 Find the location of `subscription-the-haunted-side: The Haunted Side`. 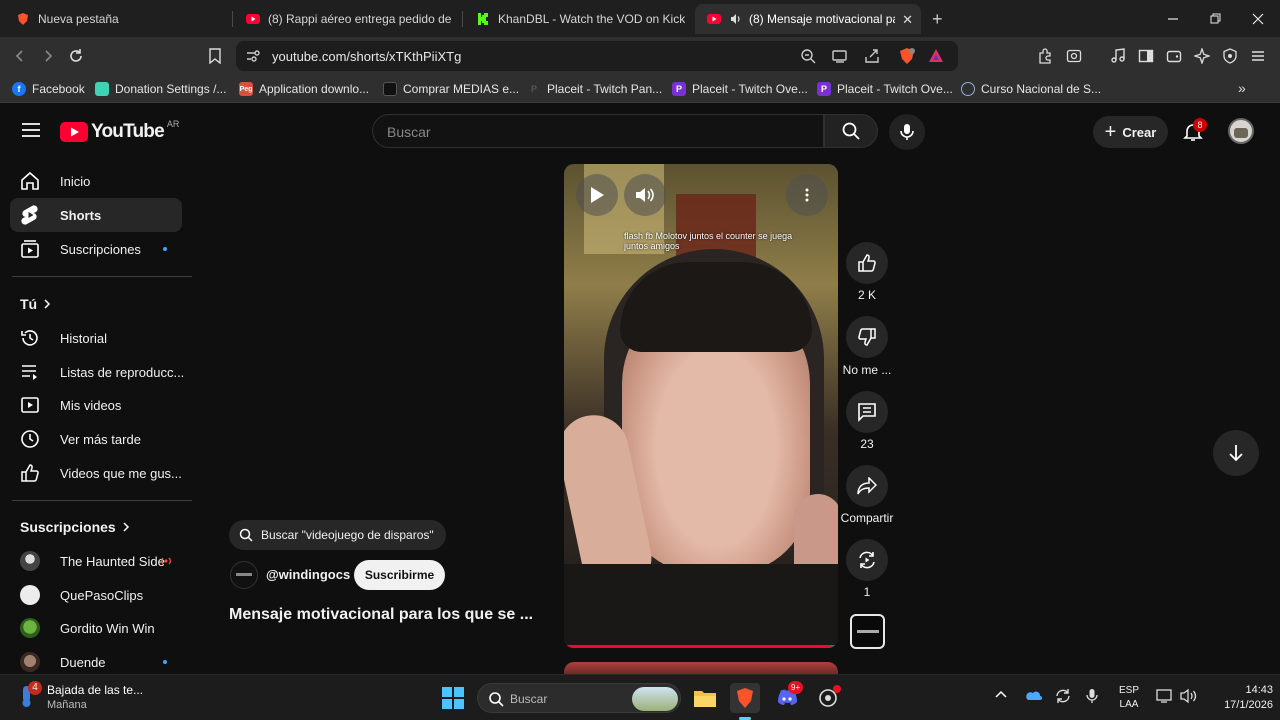

subscription-the-haunted-side: The Haunted Side is located at coordinates (96, 561).